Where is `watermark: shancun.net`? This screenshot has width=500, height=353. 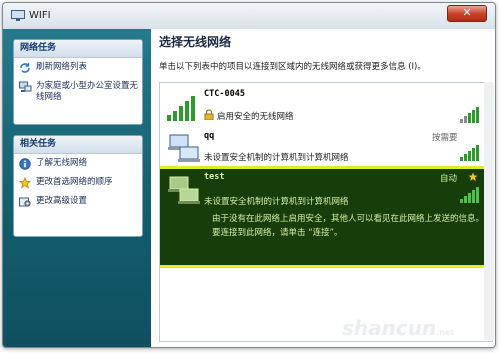
watermark: shancun.net is located at coordinates (398, 328).